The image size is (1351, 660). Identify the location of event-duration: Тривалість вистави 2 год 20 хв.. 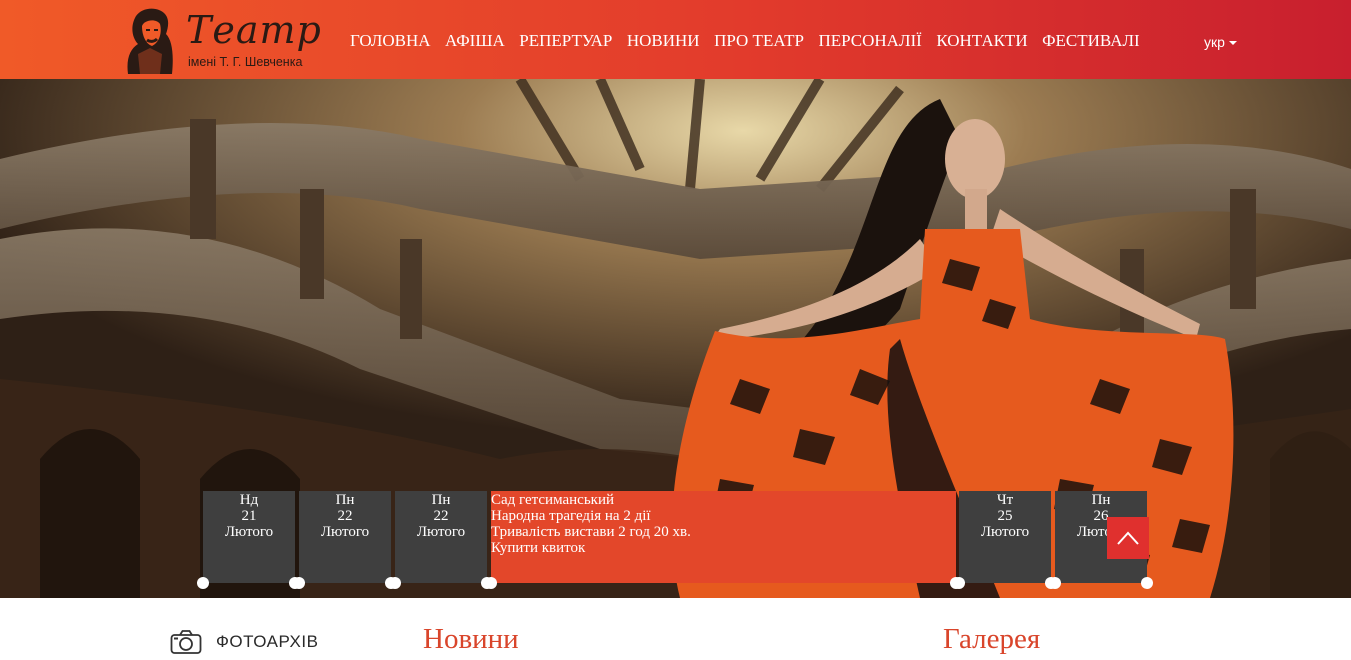
(591, 532).